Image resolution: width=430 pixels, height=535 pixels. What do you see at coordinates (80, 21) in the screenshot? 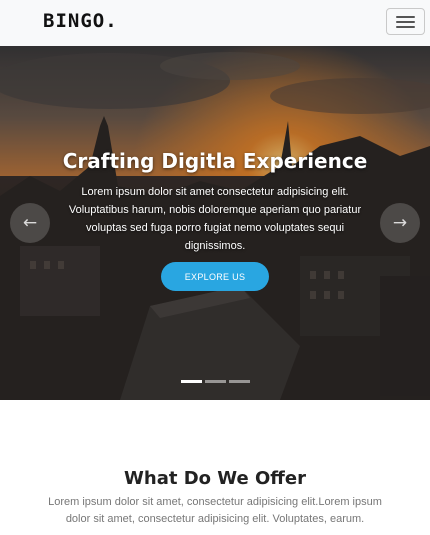
I see `brand-logo: BINGO.` at bounding box center [80, 21].